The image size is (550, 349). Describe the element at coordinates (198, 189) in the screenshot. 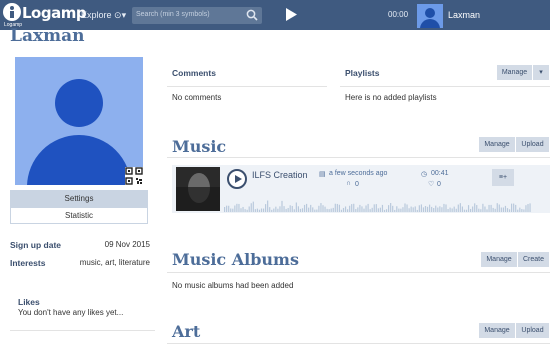

I see `track-cover` at that location.